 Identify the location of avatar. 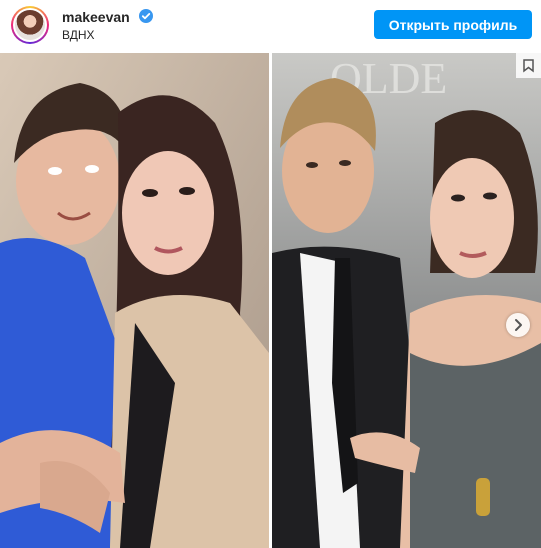
(30, 25).